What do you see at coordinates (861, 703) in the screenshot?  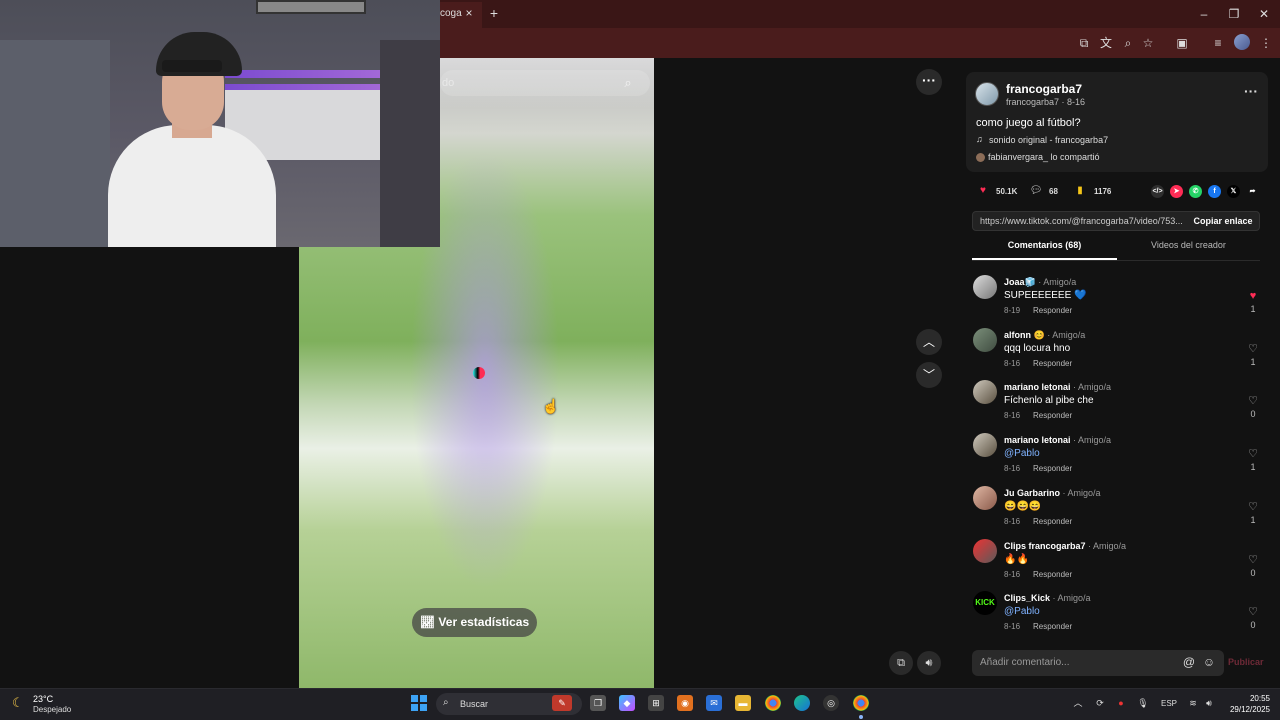 I see `chrome-active-icon` at bounding box center [861, 703].